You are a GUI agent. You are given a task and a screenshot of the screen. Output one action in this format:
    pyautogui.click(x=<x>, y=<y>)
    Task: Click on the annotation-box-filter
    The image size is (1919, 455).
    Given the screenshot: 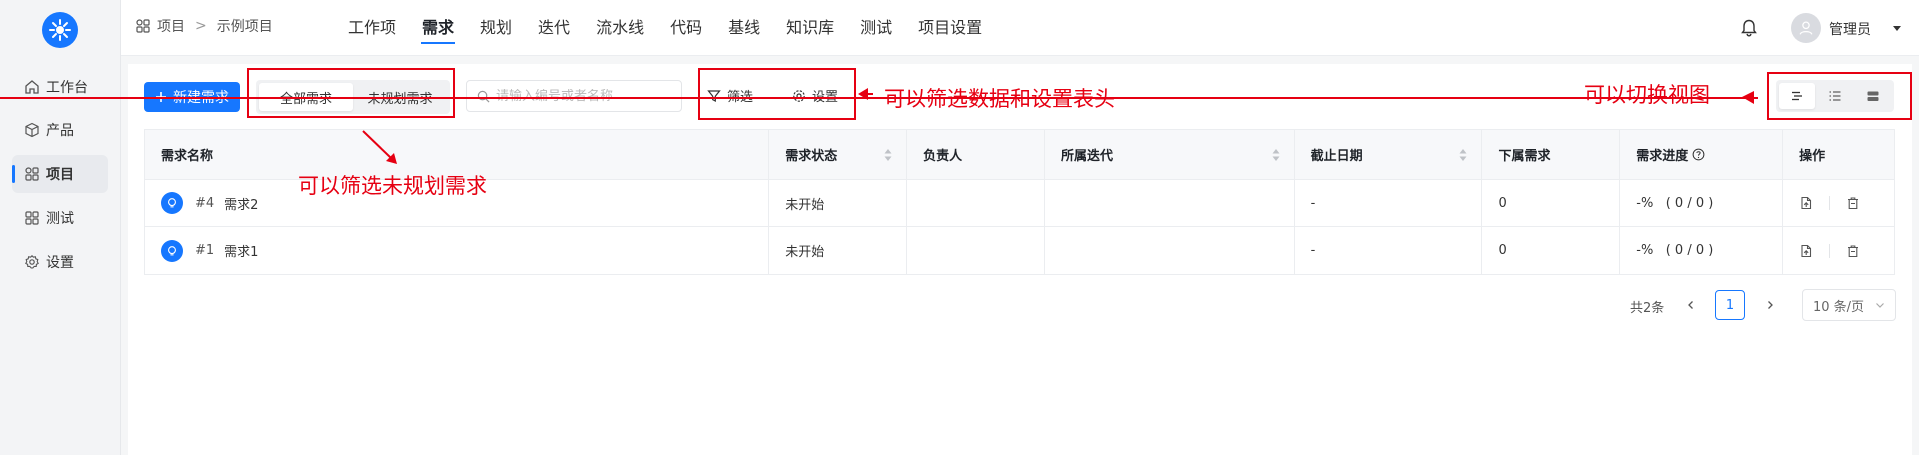 What is the action you would take?
    pyautogui.click(x=777, y=94)
    